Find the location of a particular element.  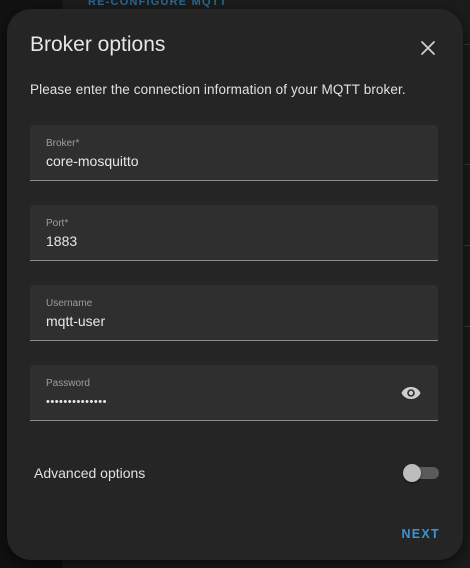

close-button is located at coordinates (428, 48).